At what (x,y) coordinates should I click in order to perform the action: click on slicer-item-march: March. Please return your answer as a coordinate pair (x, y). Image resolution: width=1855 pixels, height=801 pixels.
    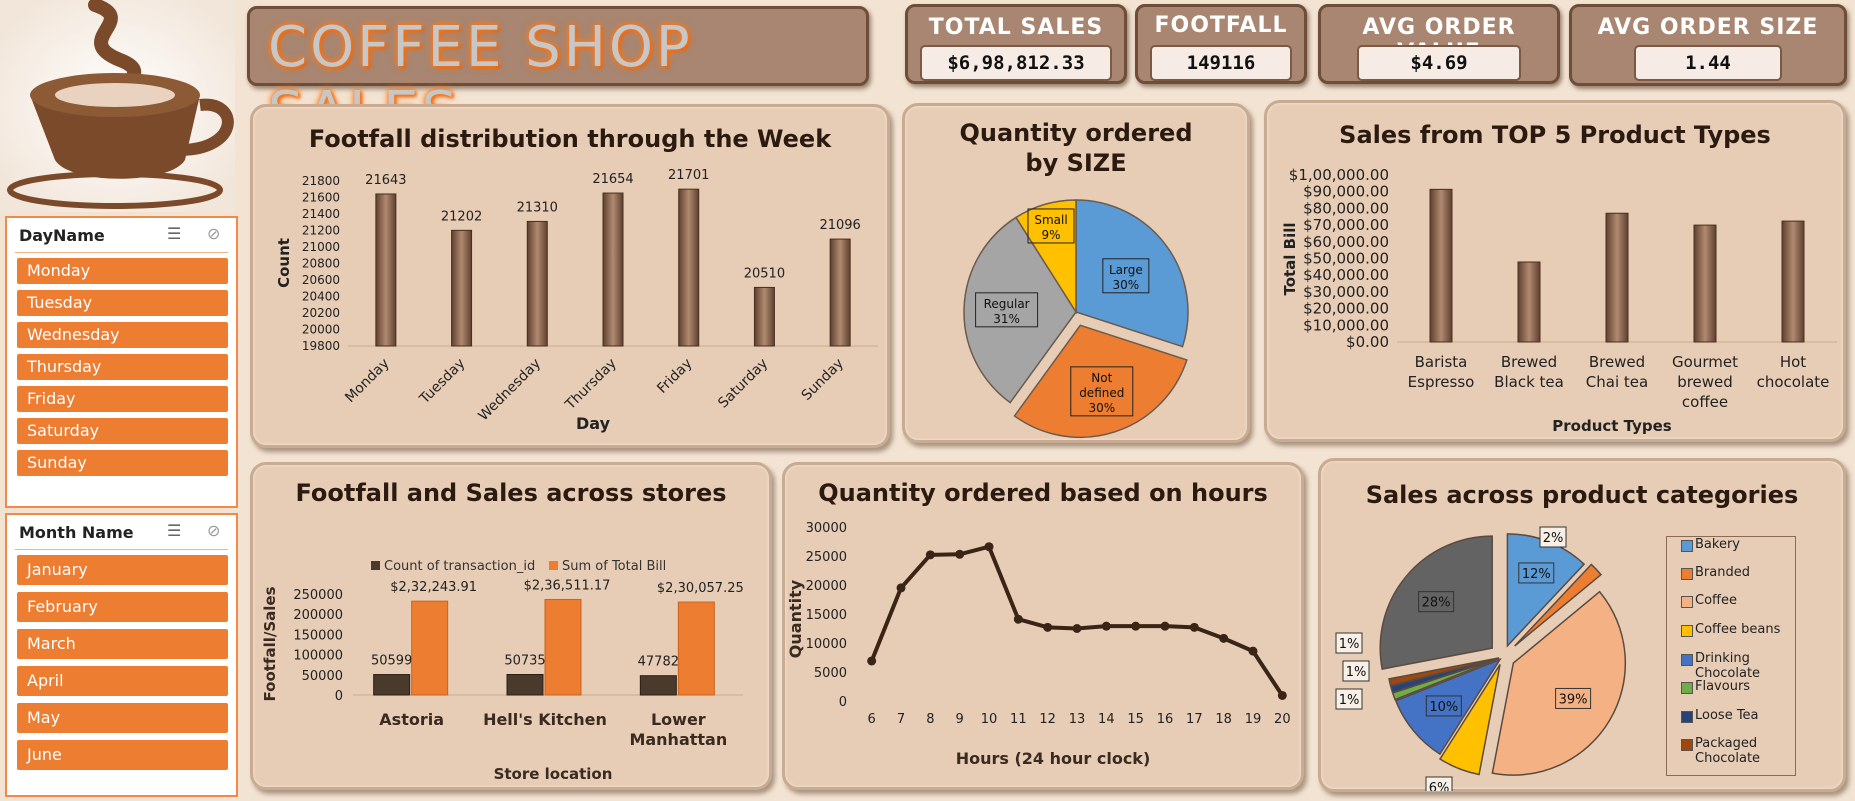
    Looking at the image, I should click on (122, 644).